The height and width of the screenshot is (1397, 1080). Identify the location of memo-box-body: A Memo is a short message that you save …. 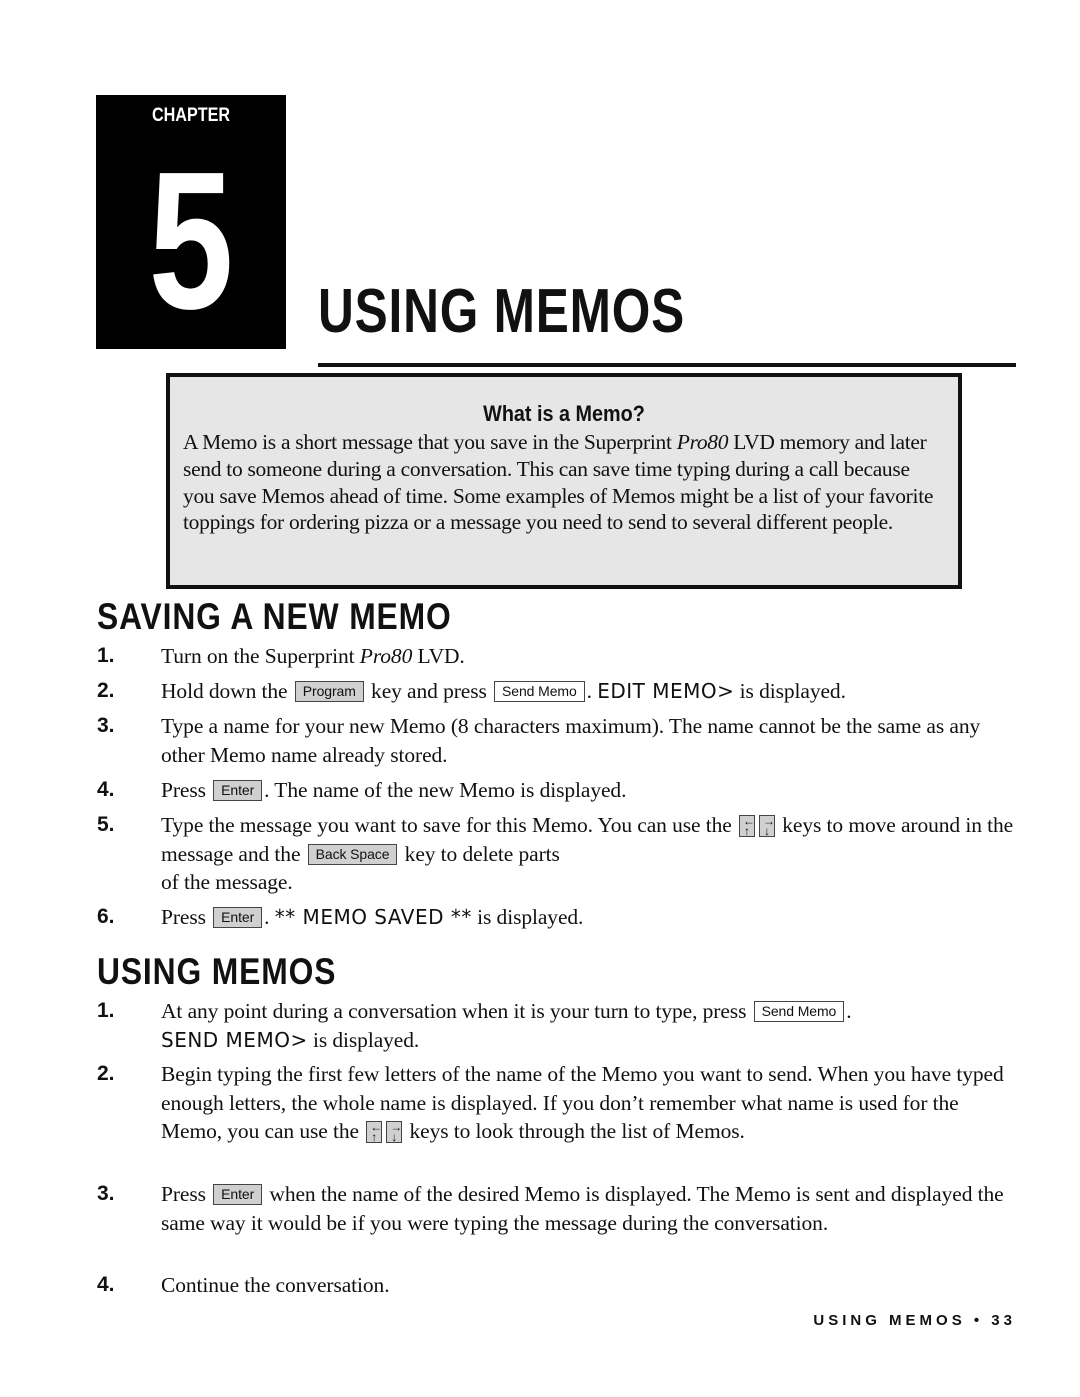
(563, 482).